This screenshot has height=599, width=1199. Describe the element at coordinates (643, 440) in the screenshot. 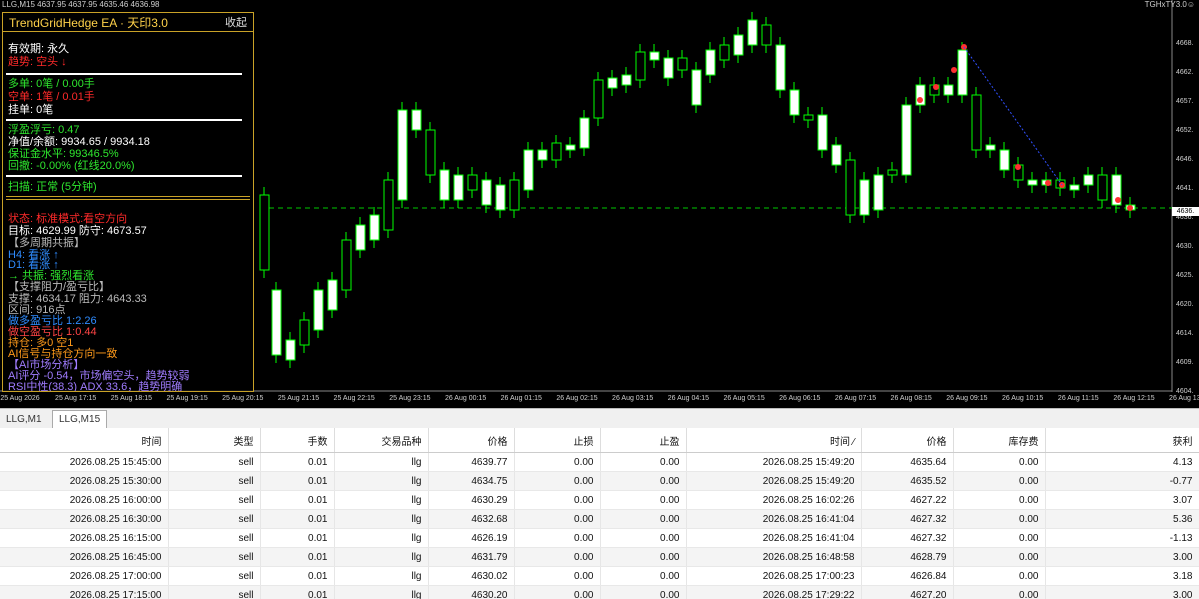

I see `column-header: 止盈` at that location.